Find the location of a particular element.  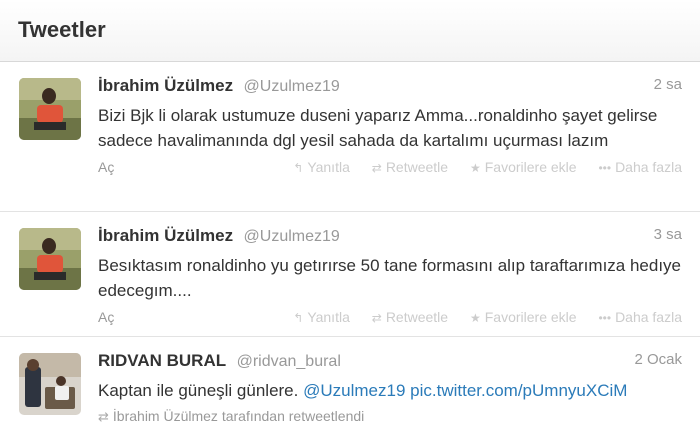

author-handle: @ridvan_bural is located at coordinates (289, 361).